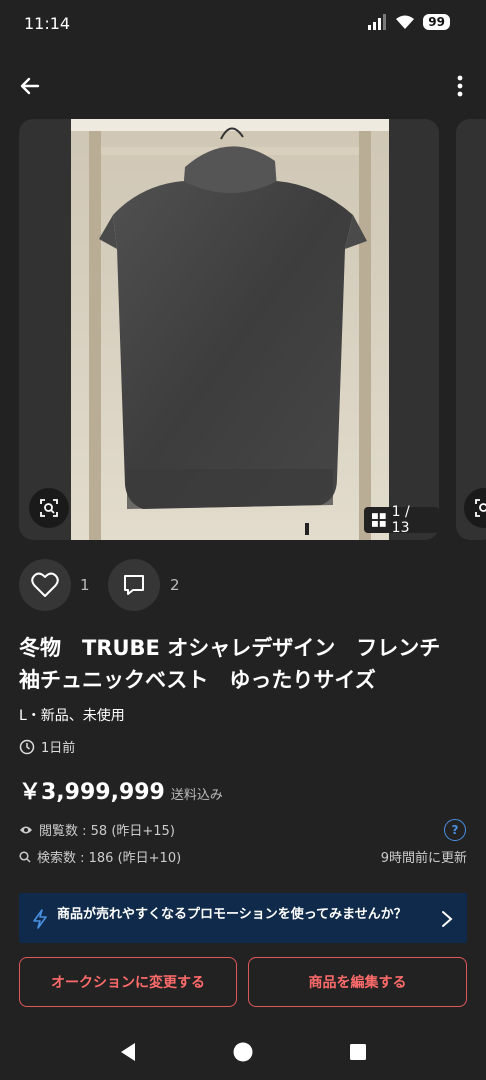  Describe the element at coordinates (447, 919) in the screenshot. I see `chevron-right-icon` at that location.